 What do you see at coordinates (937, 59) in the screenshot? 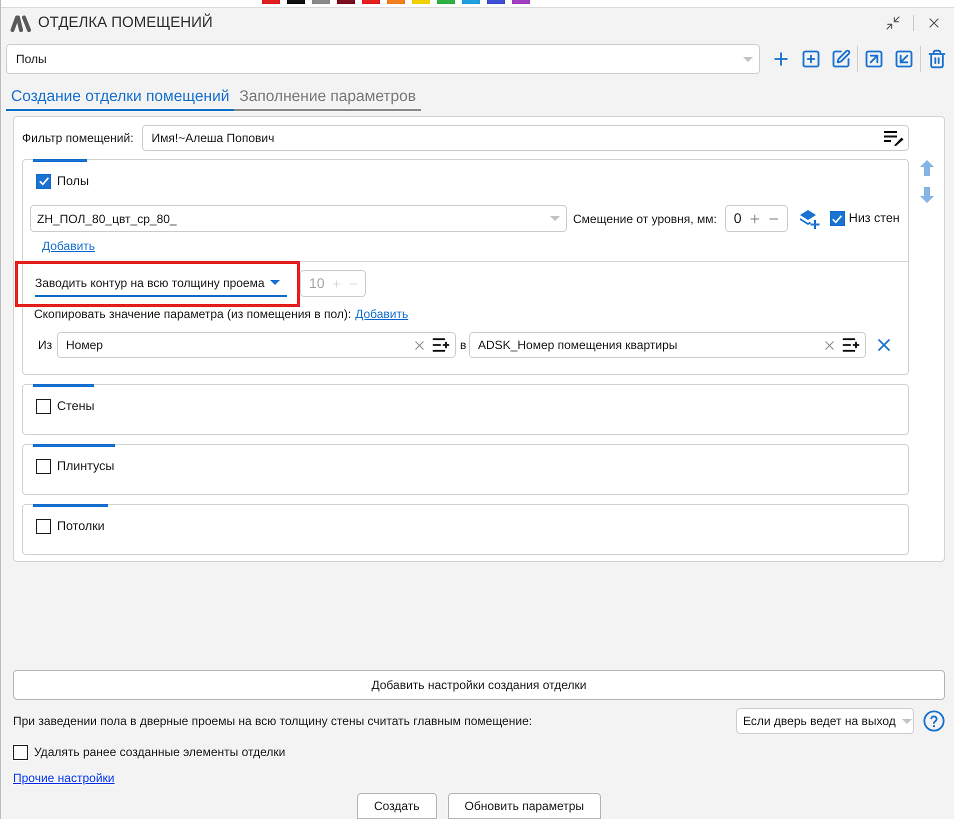
I see `trash-icon` at bounding box center [937, 59].